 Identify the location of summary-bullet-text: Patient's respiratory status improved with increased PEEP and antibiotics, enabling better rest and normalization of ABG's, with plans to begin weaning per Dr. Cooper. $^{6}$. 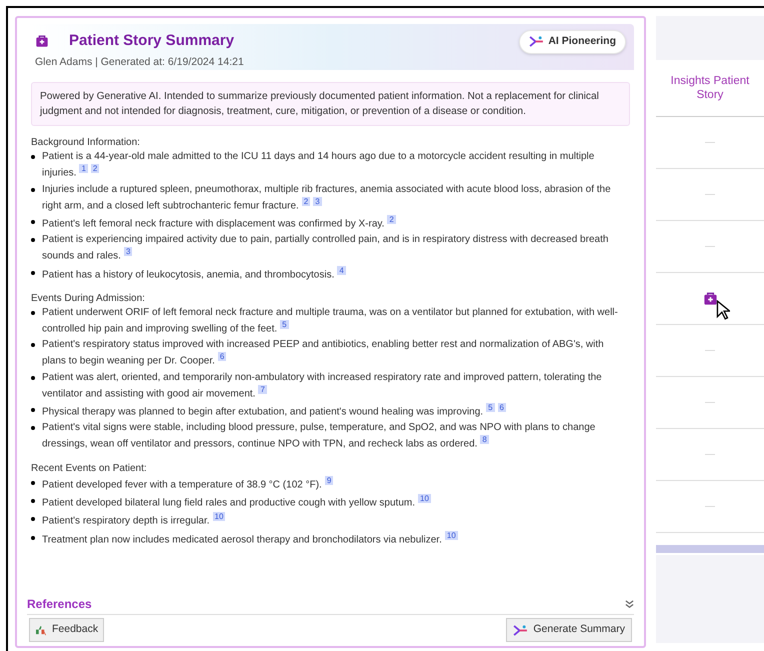
(323, 353).